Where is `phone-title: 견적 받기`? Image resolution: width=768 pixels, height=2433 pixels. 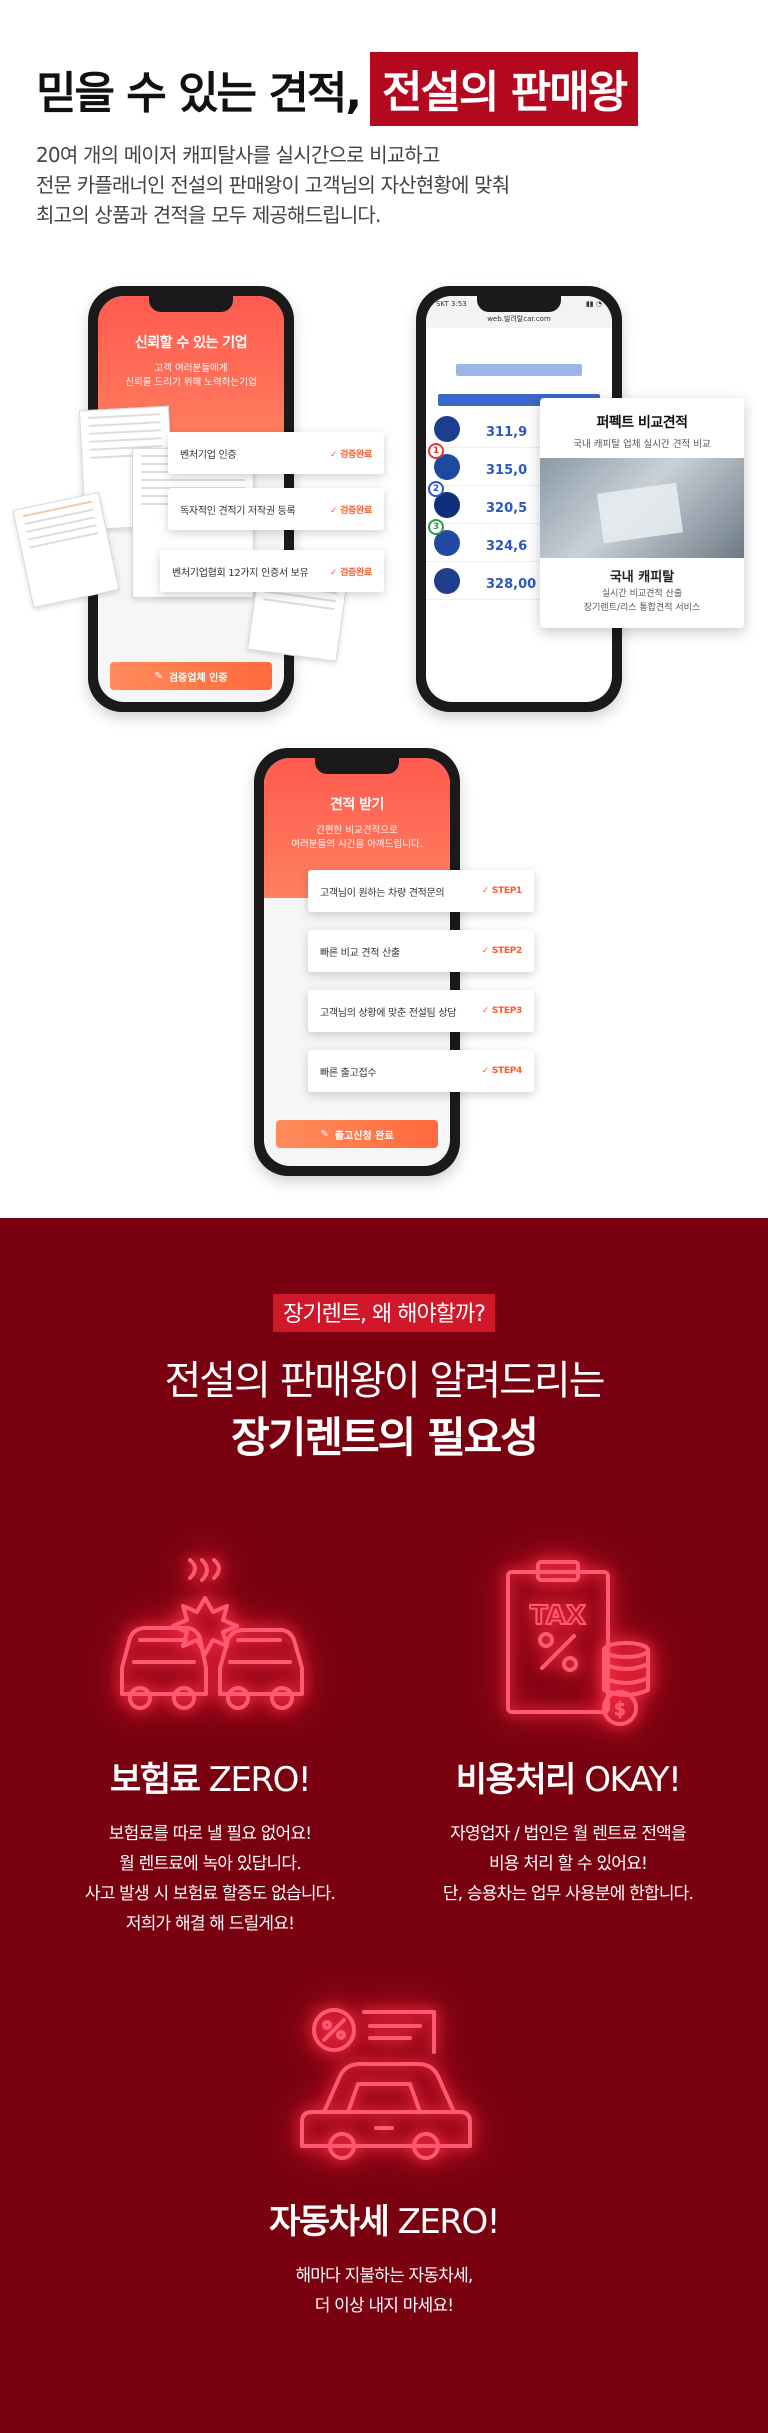 phone-title: 견적 받기 is located at coordinates (357, 805).